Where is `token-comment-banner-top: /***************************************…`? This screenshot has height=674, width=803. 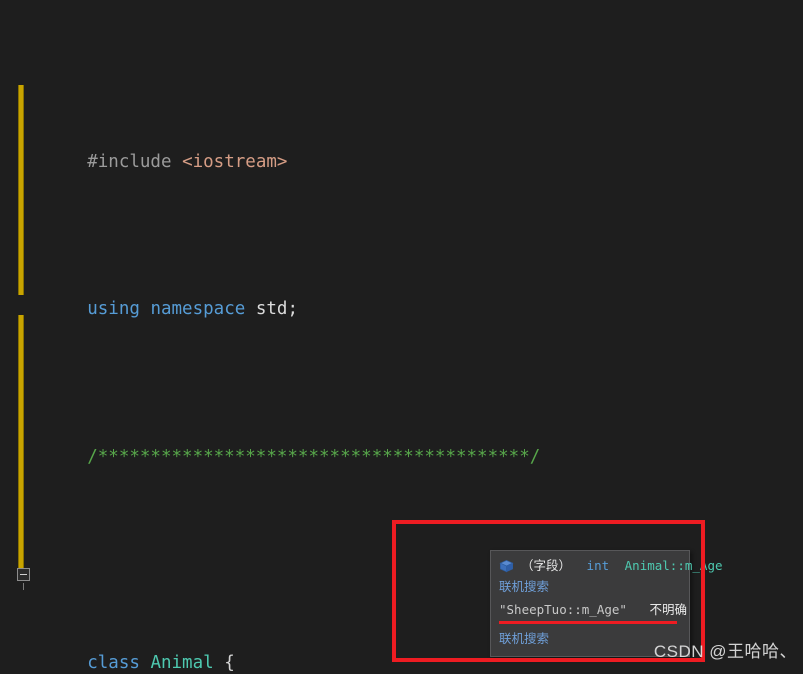
token-comment-banner-top: /***************************************… is located at coordinates (314, 456).